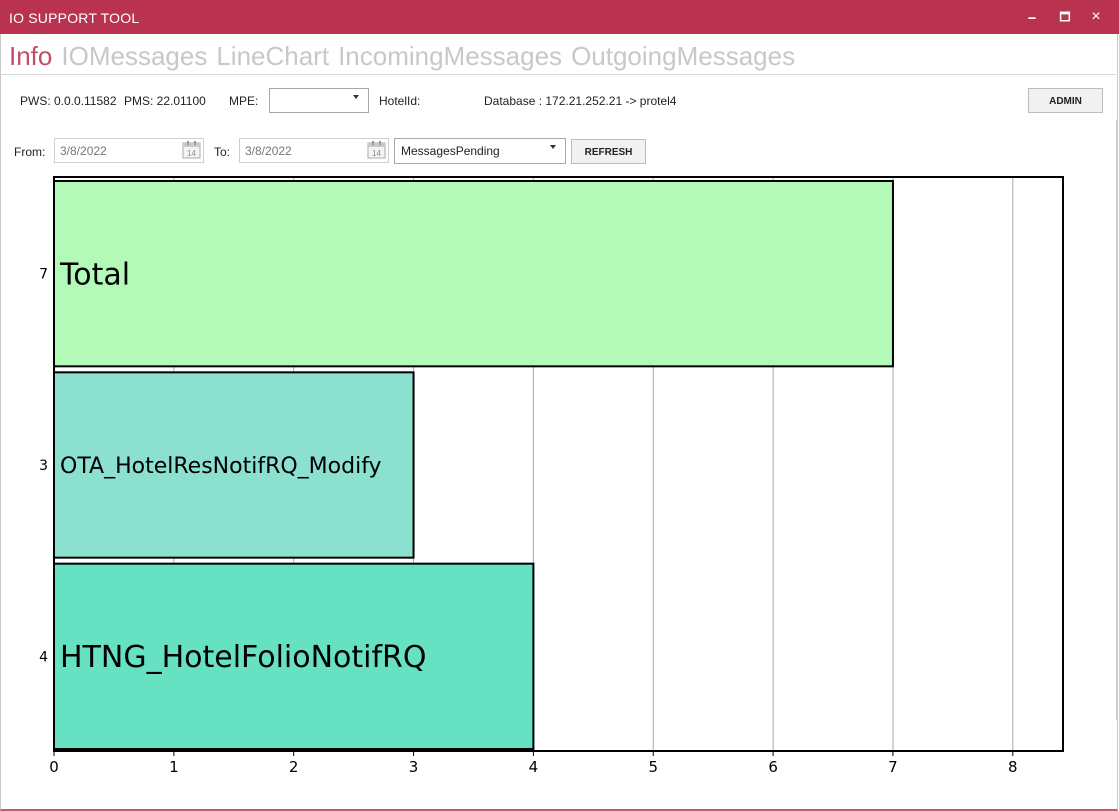 The image size is (1119, 811). I want to click on bar-label: HTNG_HotelFolioNotifRQ, so click(243, 657).